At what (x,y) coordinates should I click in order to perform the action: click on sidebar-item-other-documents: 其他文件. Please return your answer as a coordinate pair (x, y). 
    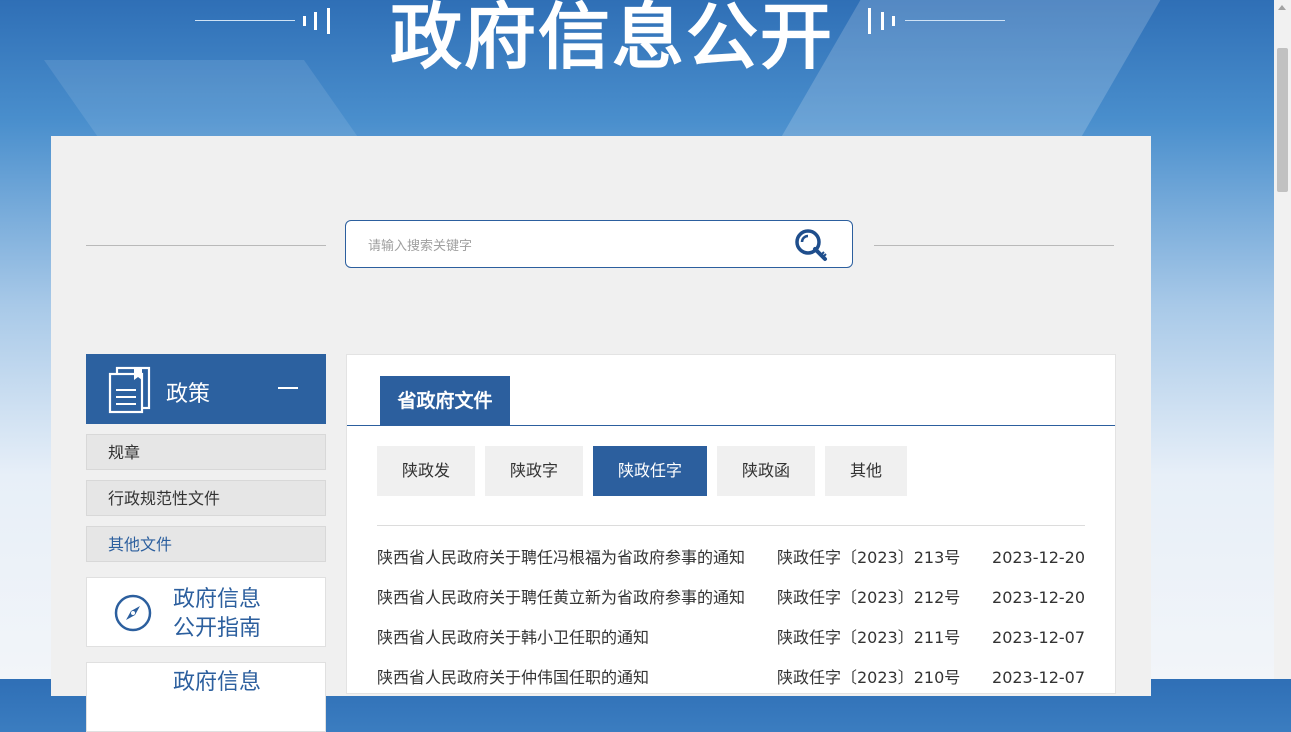
    Looking at the image, I should click on (206, 544).